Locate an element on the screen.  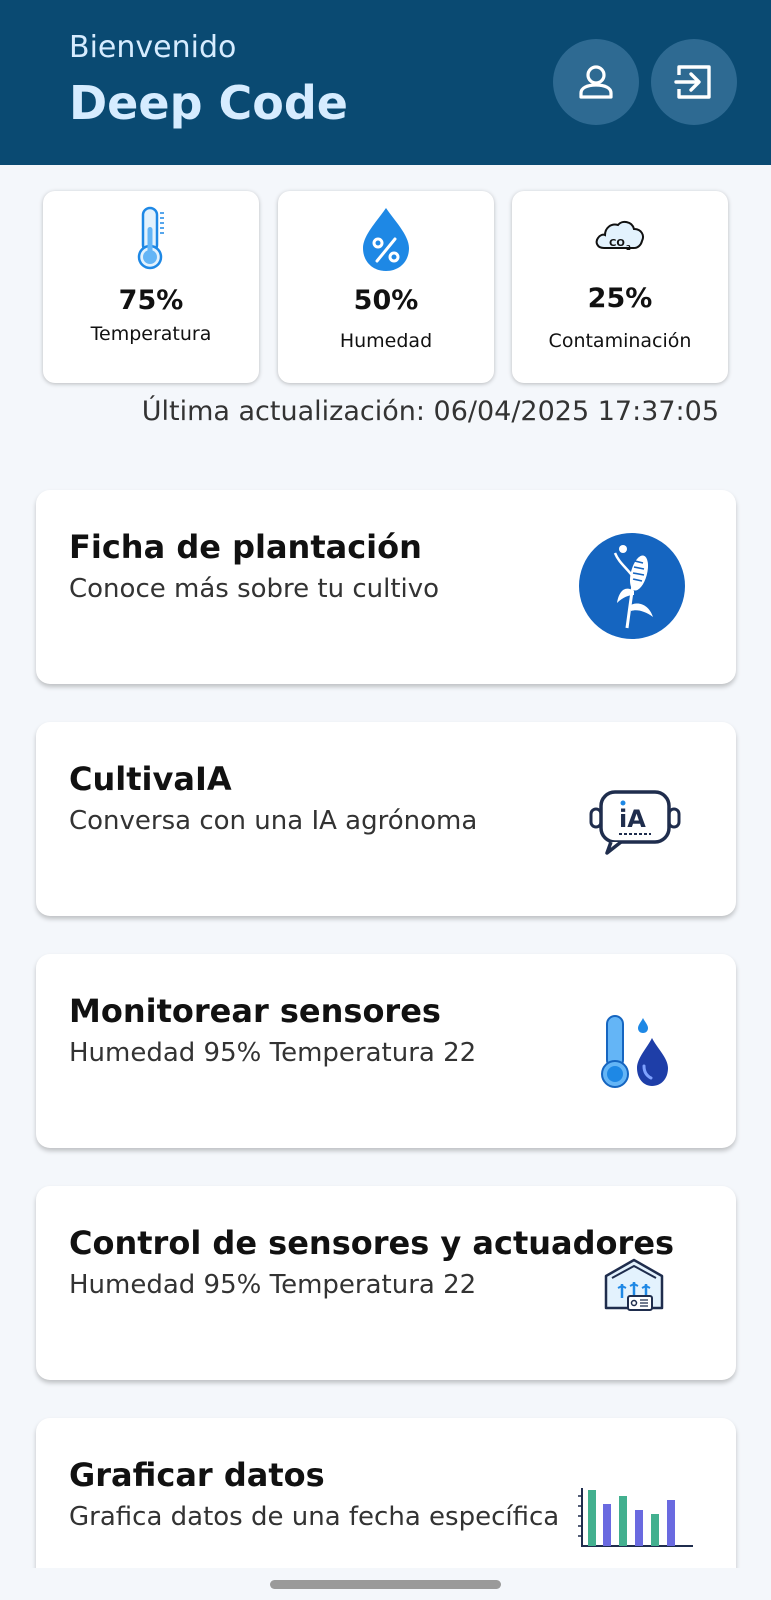
stat-card-contamination: CO 2 25% Contaminación is located at coordinates (620, 287).